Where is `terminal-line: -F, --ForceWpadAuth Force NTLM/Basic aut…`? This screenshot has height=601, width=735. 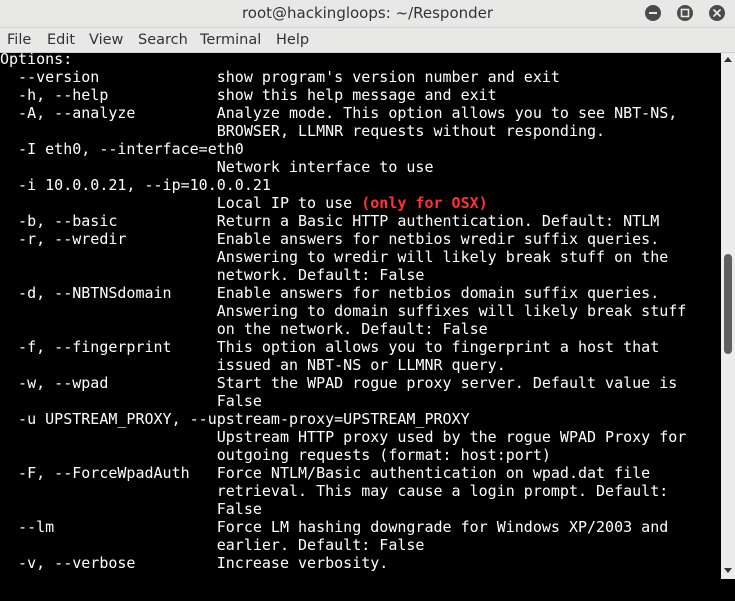 terminal-line: -F, --ForceWpadAuth Force NTLM/Basic aut… is located at coordinates (325, 473).